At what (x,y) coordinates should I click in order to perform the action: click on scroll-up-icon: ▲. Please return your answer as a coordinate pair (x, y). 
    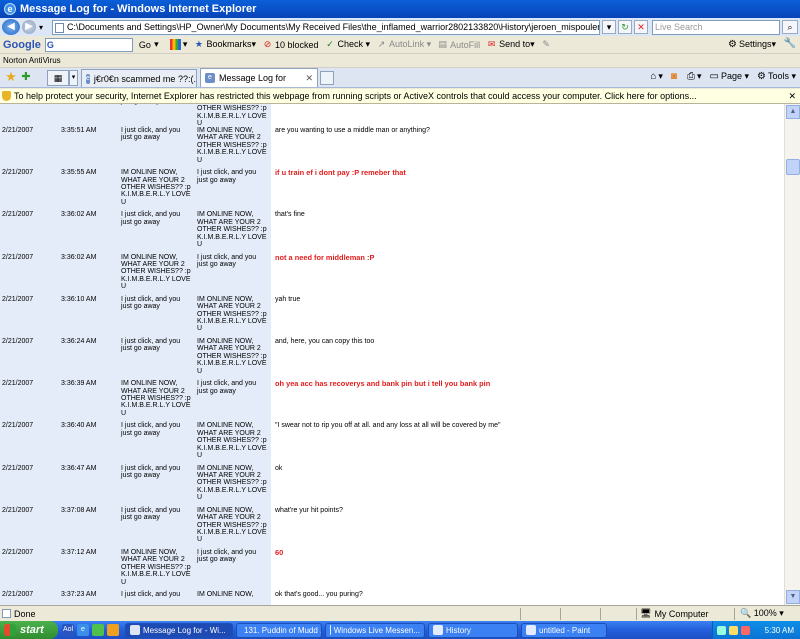
    Looking at the image, I should click on (793, 112).